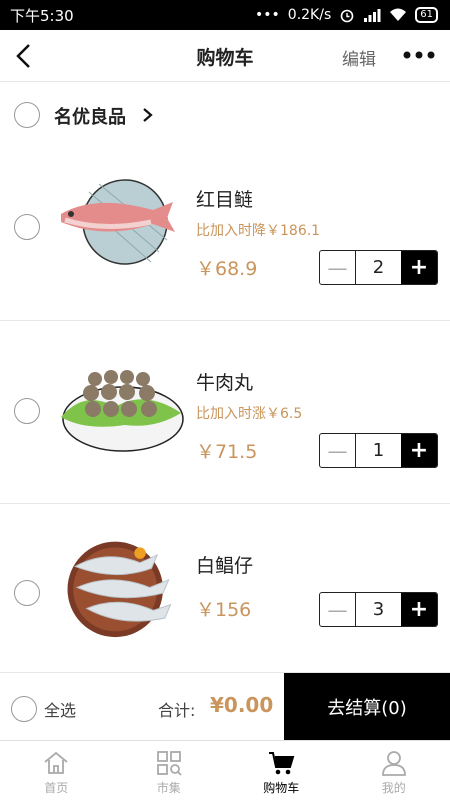 This screenshot has width=450, height=800. I want to click on tab-home: 首页, so click(56, 770).